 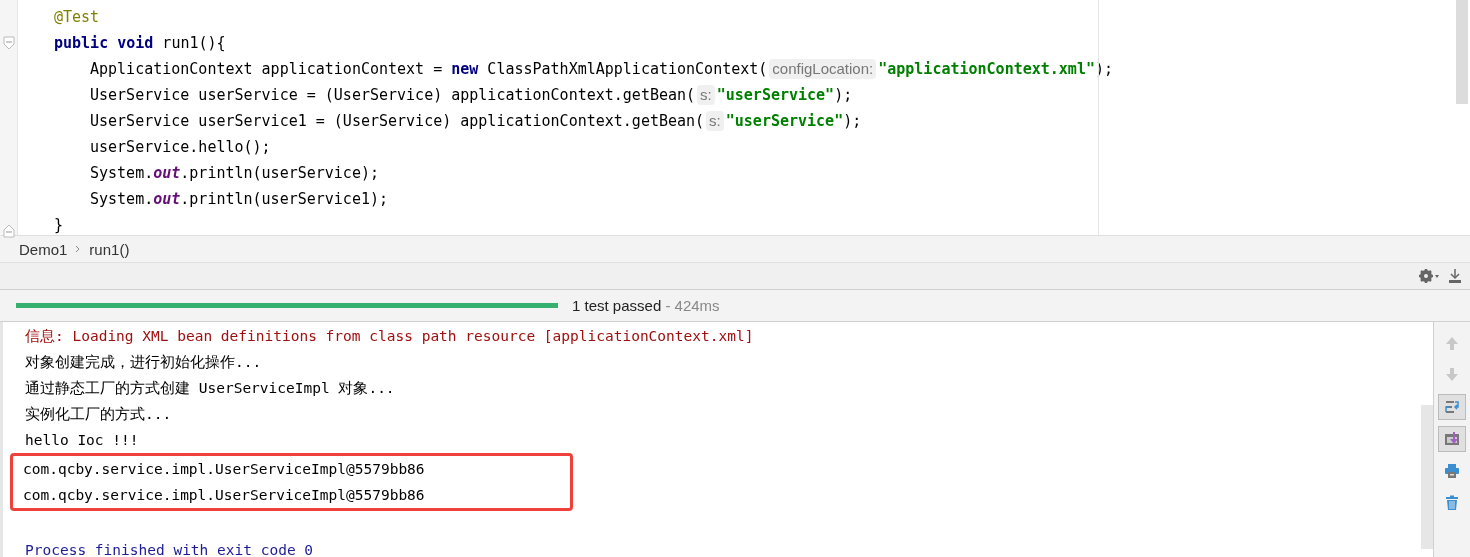 What do you see at coordinates (1452, 439) in the screenshot?
I see `scroll-to-end-icon` at bounding box center [1452, 439].